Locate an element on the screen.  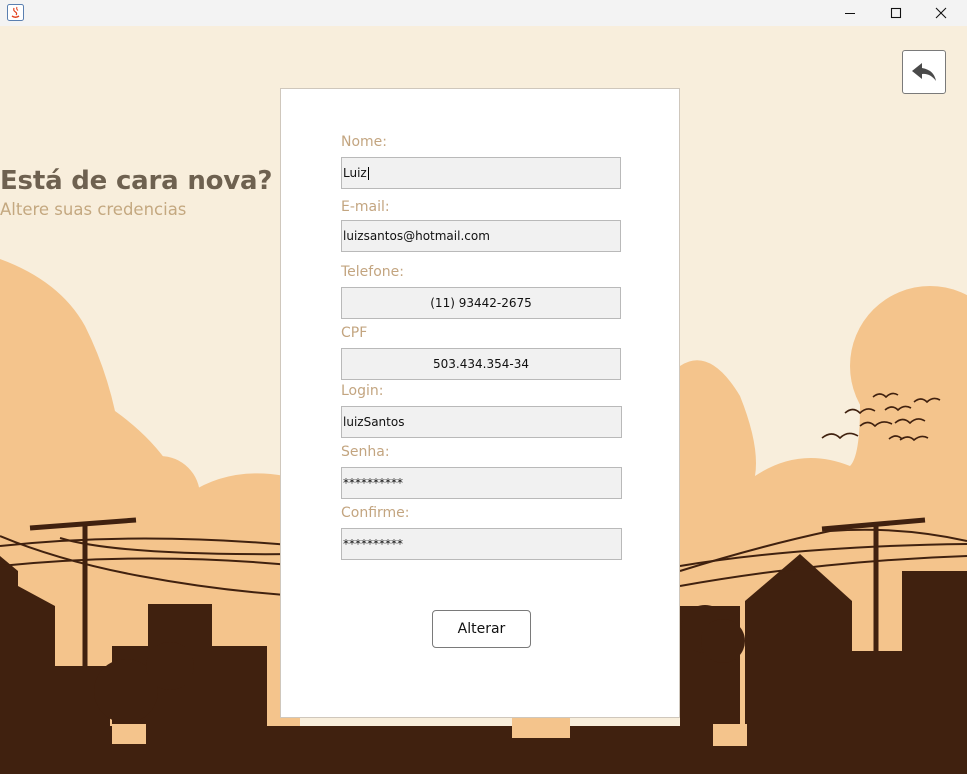
confirm-password-label: Confirme: is located at coordinates (375, 513).